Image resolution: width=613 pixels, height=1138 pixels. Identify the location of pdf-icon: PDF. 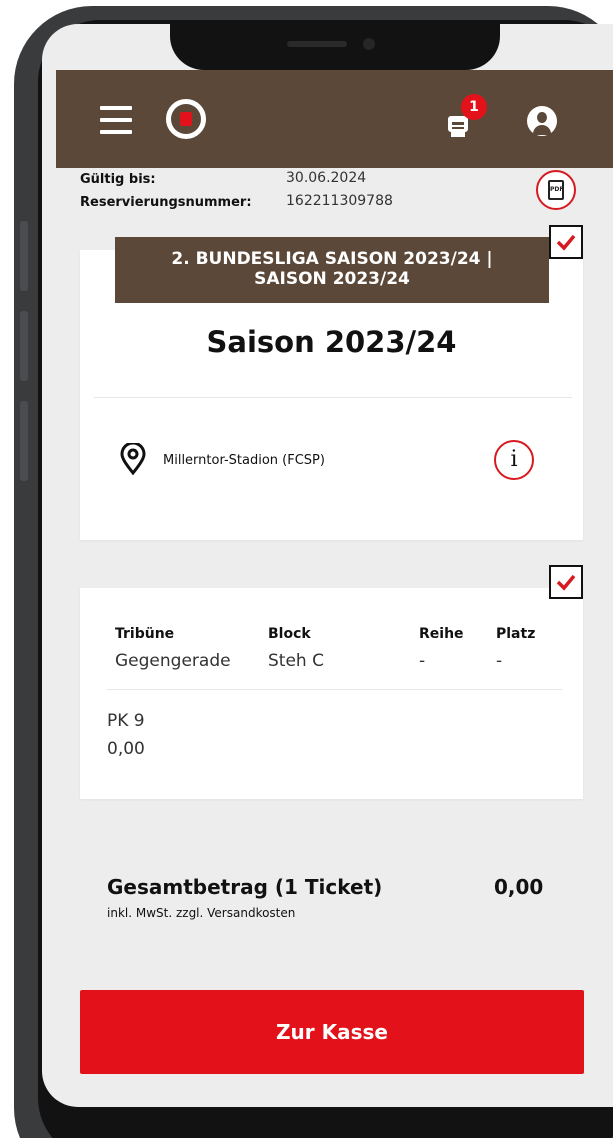
(556, 190).